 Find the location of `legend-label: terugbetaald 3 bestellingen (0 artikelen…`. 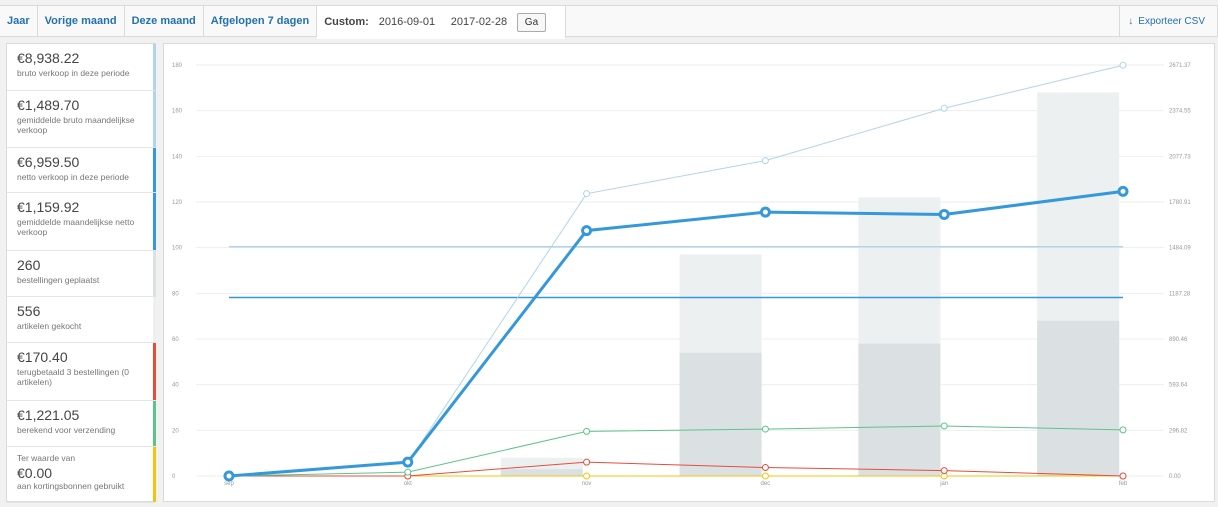

legend-label: terugbetaald 3 bestellingen (0 artikelen… is located at coordinates (73, 377).